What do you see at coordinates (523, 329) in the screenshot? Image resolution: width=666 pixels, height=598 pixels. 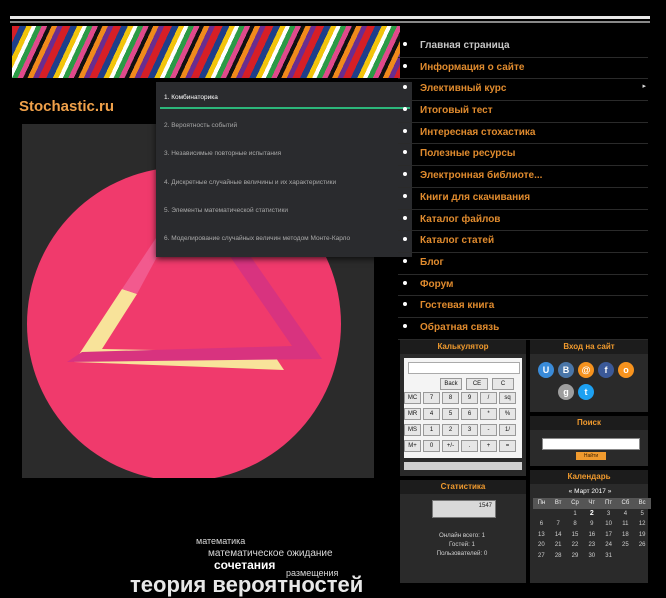 I see `nav-item-feedback: Обратная связь` at bounding box center [523, 329].